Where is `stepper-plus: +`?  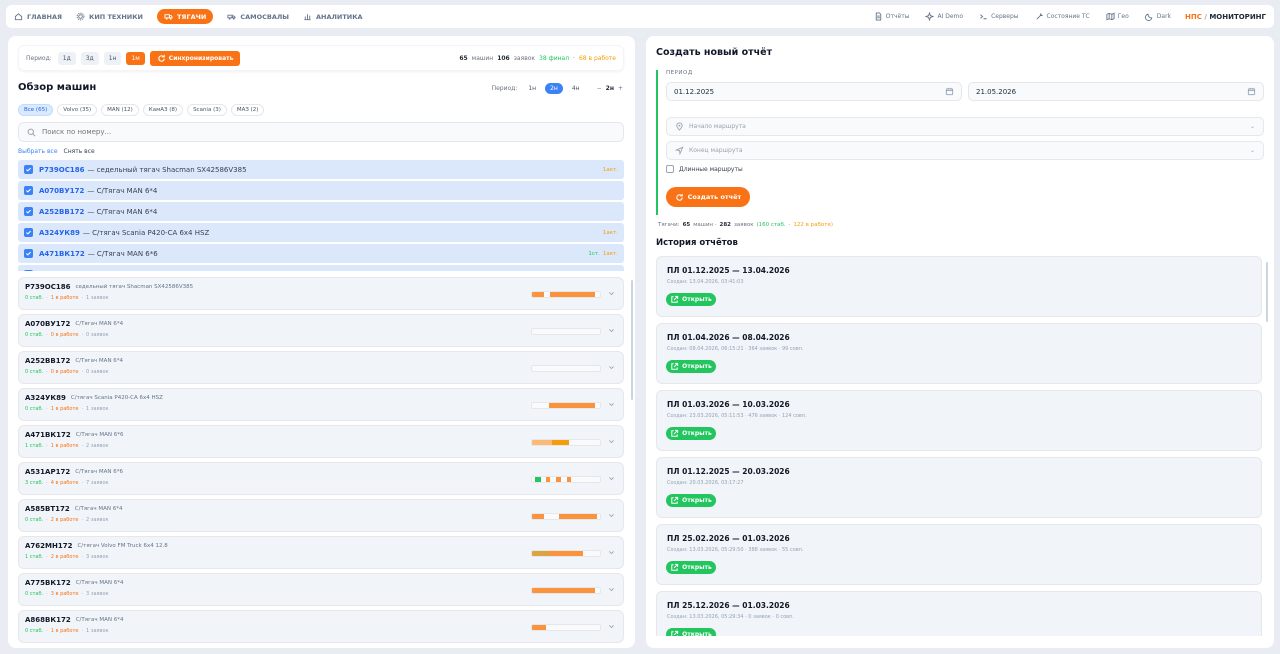 stepper-plus: + is located at coordinates (620, 88).